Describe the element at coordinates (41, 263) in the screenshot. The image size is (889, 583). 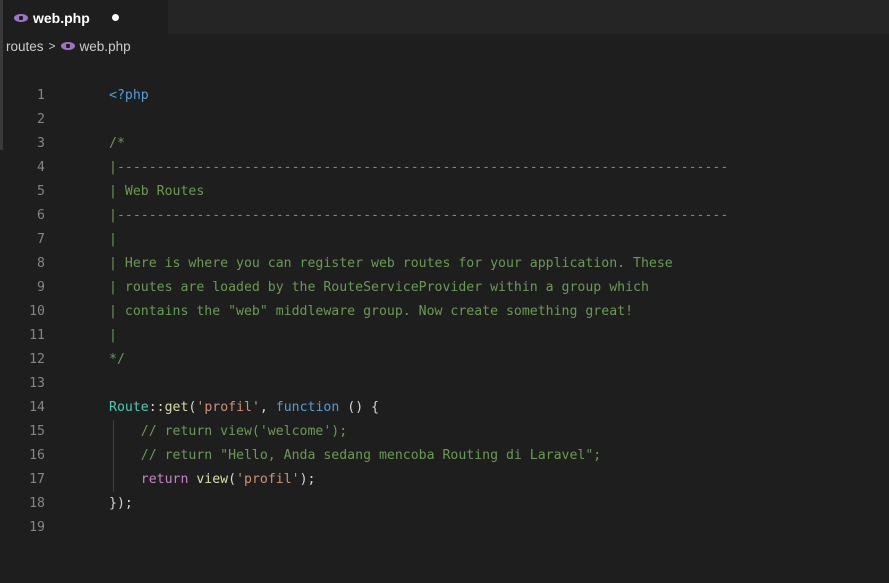
I see `line-number: 8` at that location.